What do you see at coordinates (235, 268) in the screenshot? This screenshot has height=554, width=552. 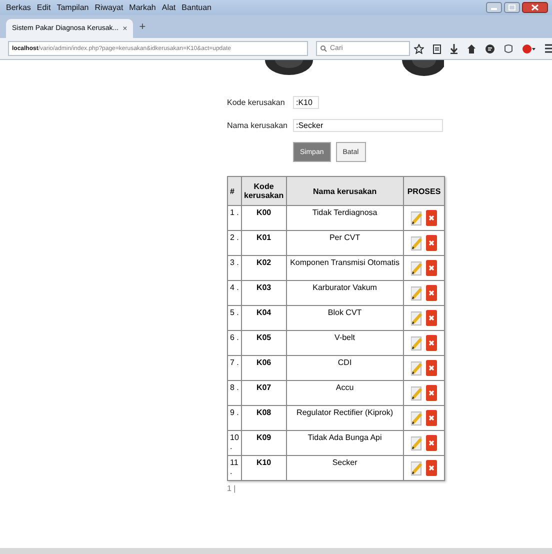 I see `table-cell: 3 .` at bounding box center [235, 268].